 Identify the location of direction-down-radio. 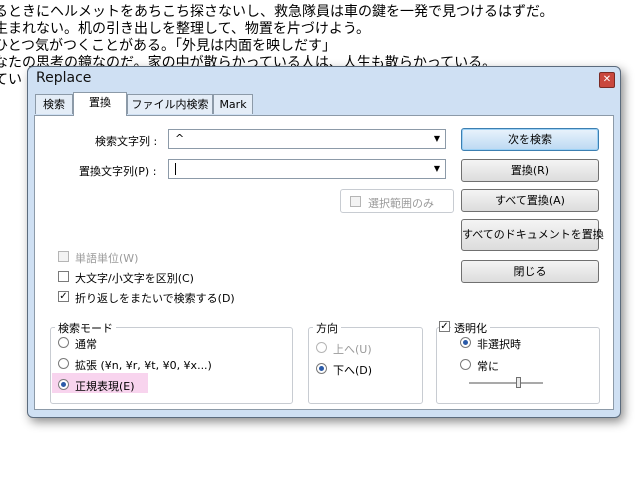
(321, 368).